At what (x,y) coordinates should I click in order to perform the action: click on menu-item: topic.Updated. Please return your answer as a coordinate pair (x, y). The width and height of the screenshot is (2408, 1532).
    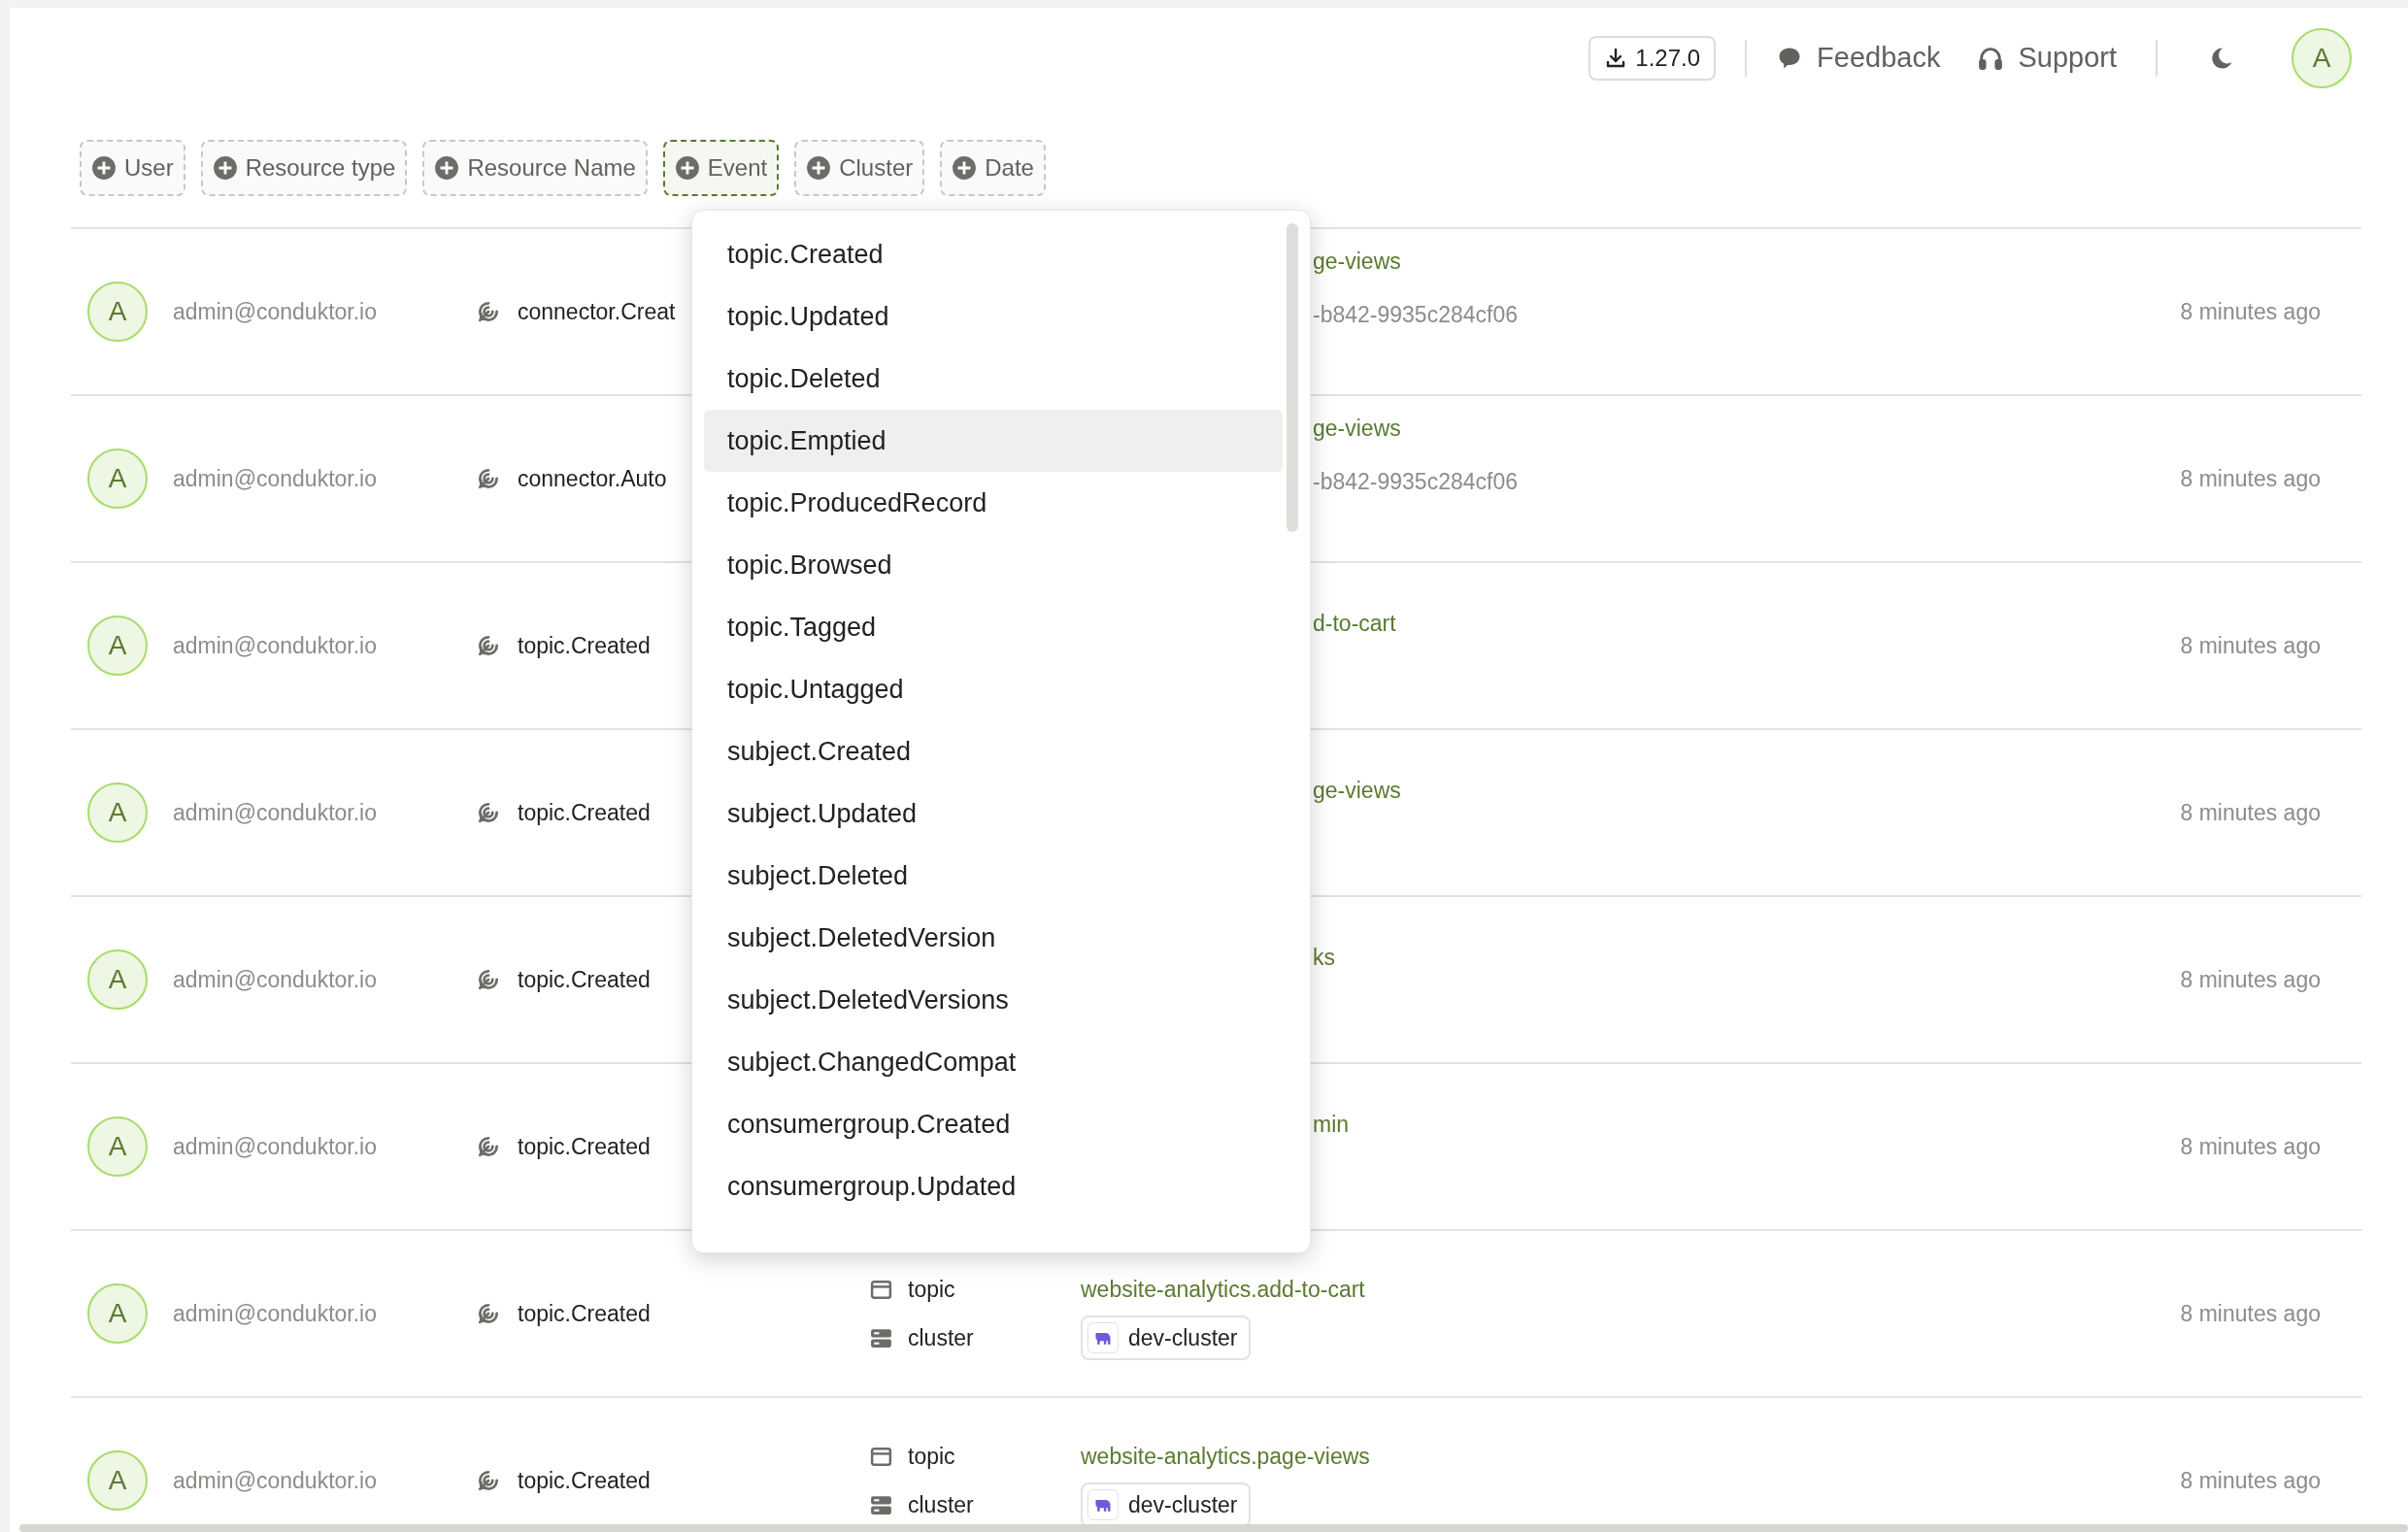
    Looking at the image, I should click on (993, 316).